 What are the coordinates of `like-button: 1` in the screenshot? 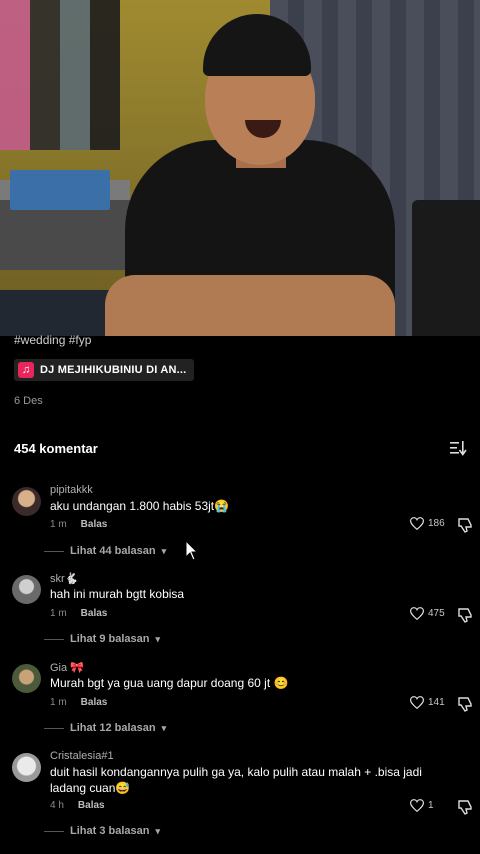 It's located at (422, 805).